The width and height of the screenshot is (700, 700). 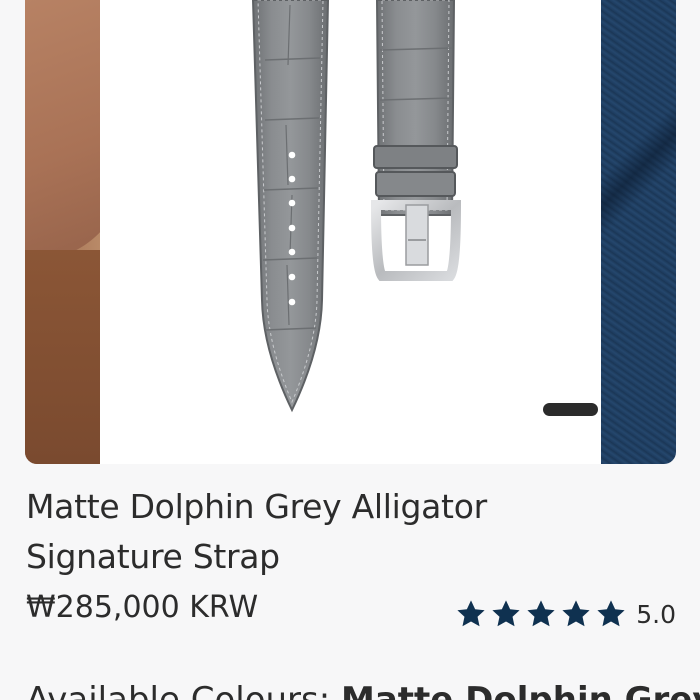 I want to click on carousel-pager-indicator, so click(x=570, y=409).